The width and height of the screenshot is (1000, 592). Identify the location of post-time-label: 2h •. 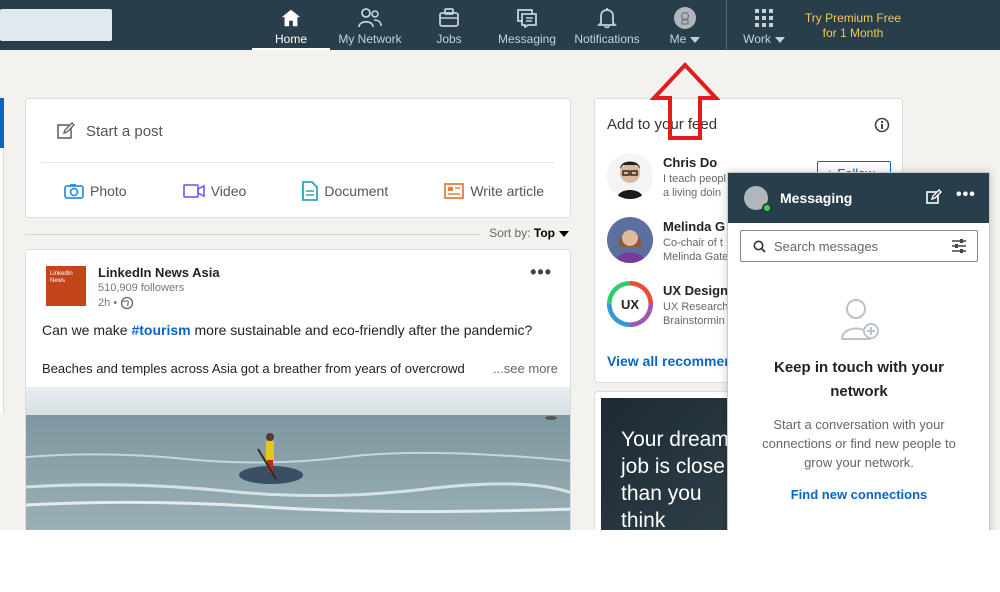
(108, 303).